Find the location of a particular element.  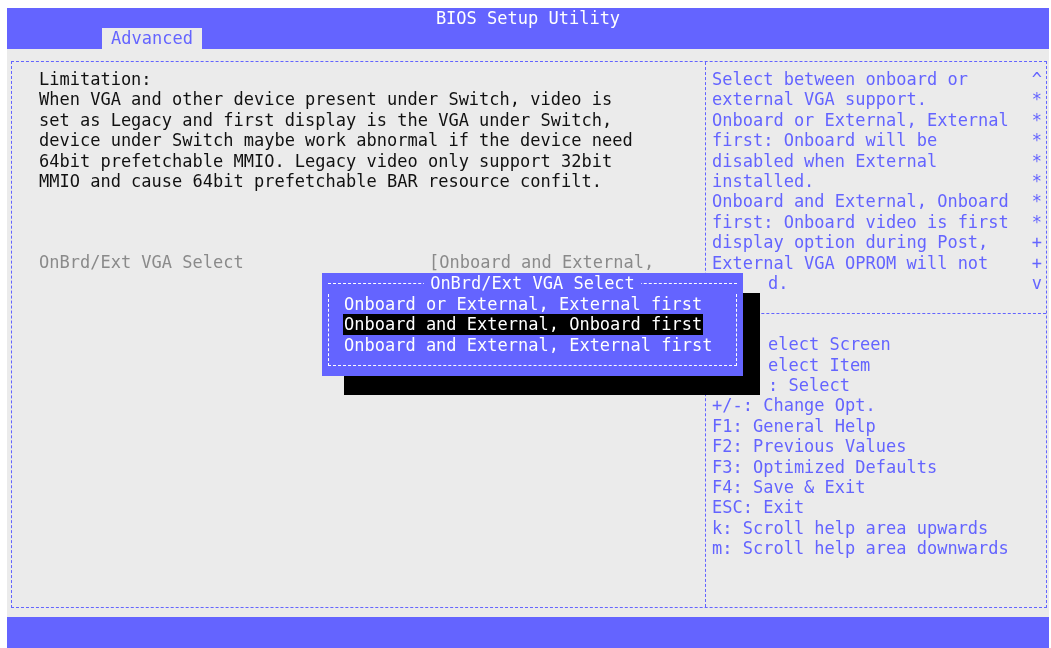

scroll-indicator: v is located at coordinates (1036, 283).